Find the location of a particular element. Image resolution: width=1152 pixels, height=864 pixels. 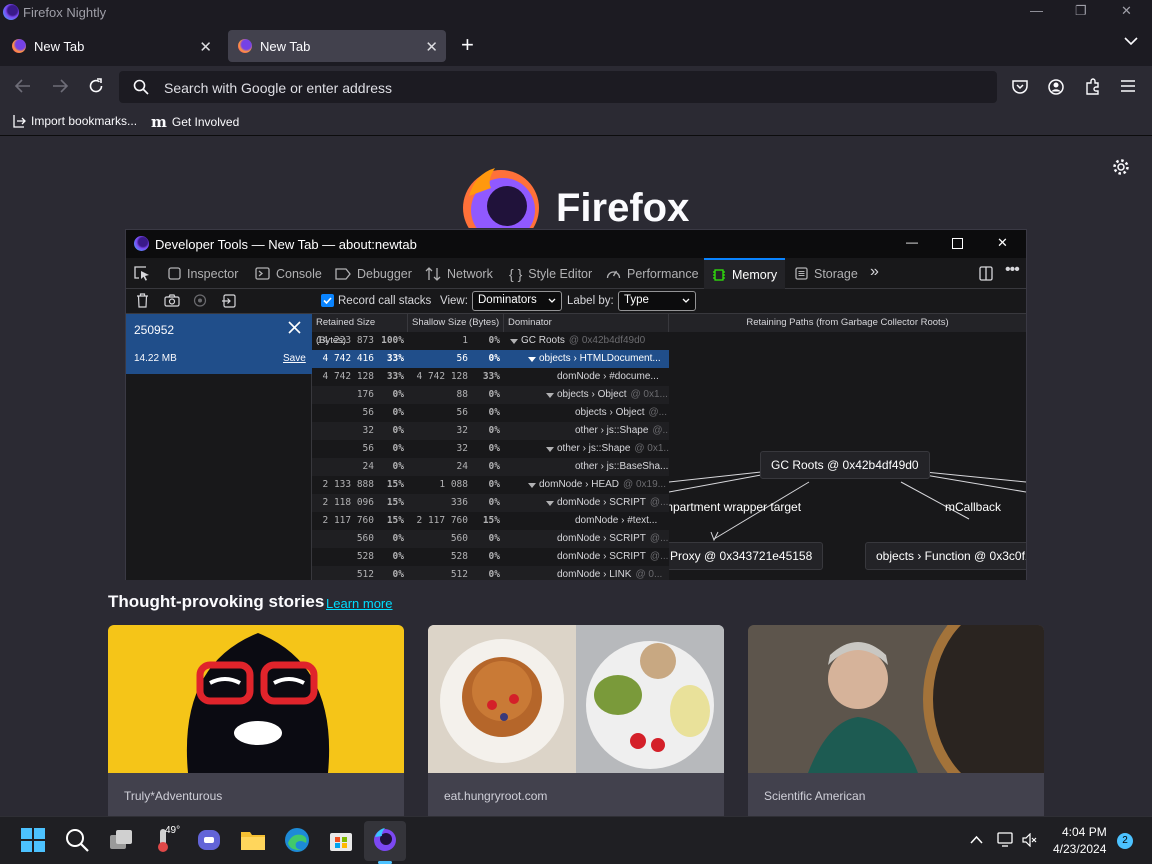

devtools-restore-button is located at coordinates (957, 243).